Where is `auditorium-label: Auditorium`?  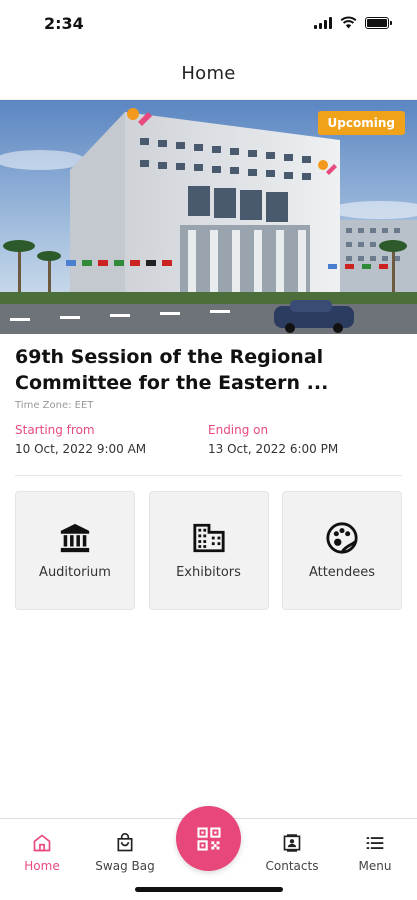 auditorium-label: Auditorium is located at coordinates (75, 572).